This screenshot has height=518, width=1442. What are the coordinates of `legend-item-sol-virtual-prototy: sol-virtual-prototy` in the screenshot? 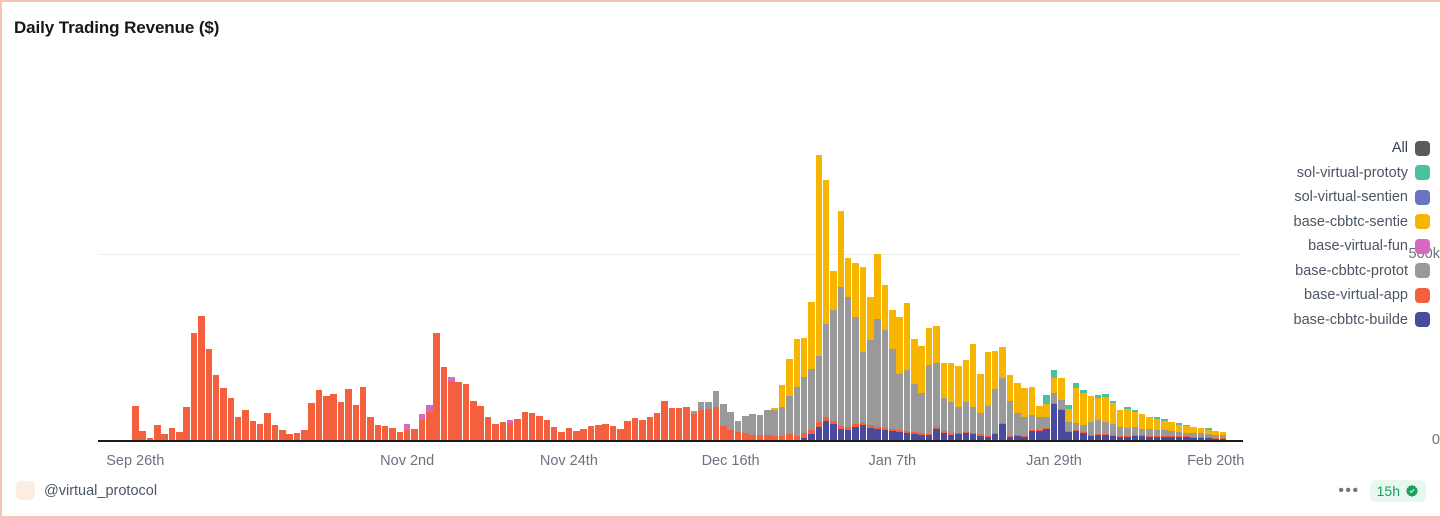 It's located at (1363, 173).